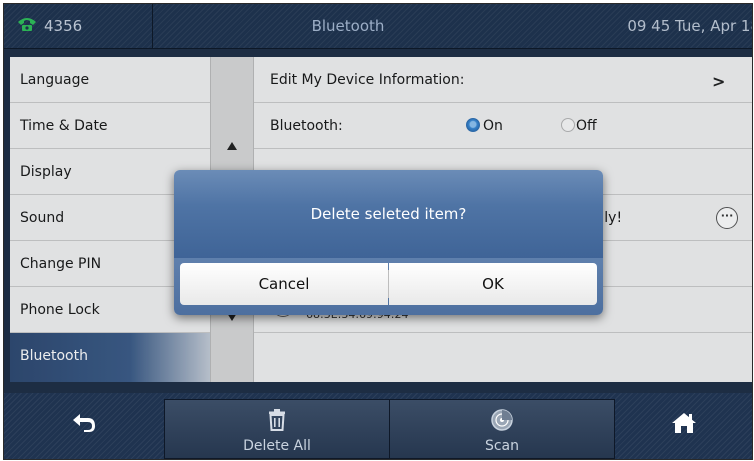 The height and width of the screenshot is (461, 754). I want to click on cancel-button: Cancel, so click(284, 284).